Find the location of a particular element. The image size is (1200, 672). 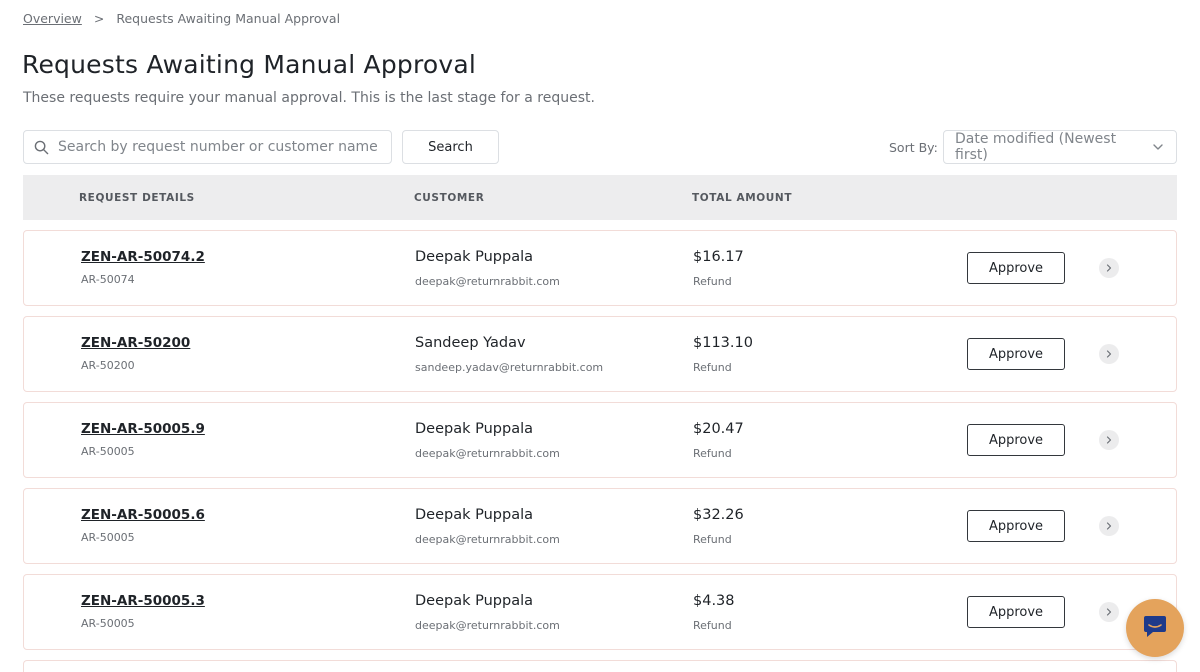

chat-launcher-button is located at coordinates (1155, 628).